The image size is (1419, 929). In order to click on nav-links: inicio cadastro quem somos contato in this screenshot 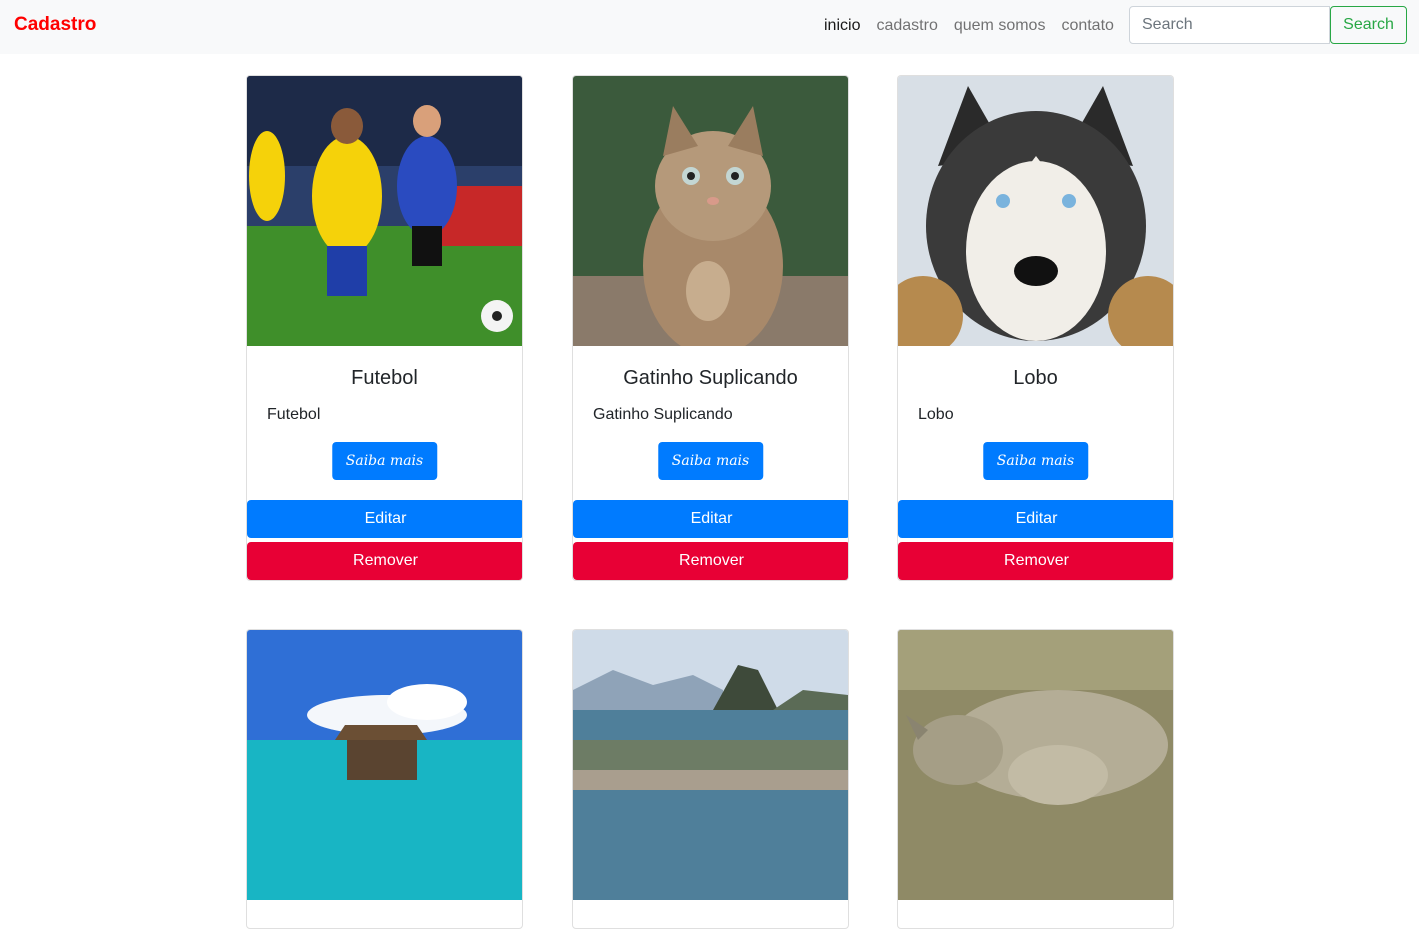, I will do `click(977, 26)`.